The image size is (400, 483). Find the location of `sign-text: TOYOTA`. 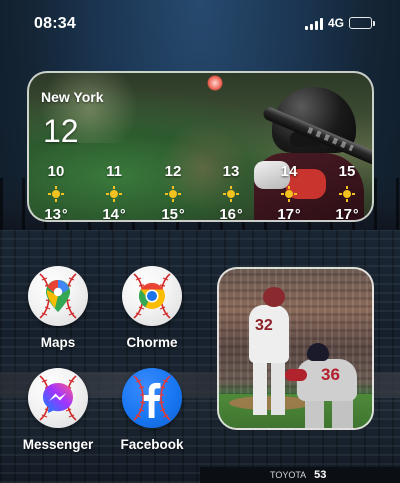

sign-text: TOYOTA is located at coordinates (288, 475).